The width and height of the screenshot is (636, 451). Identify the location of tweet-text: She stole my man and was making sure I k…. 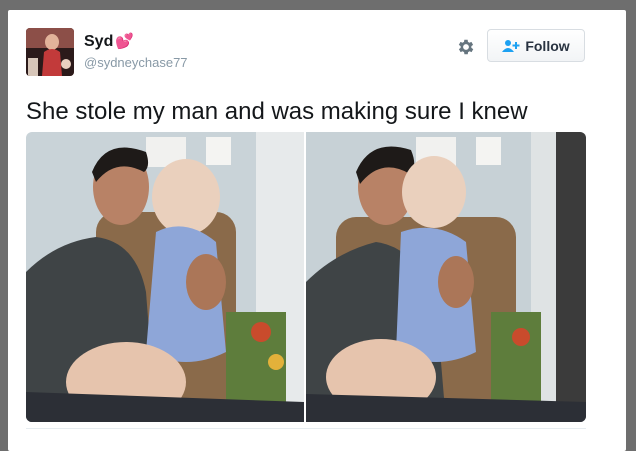
(277, 111).